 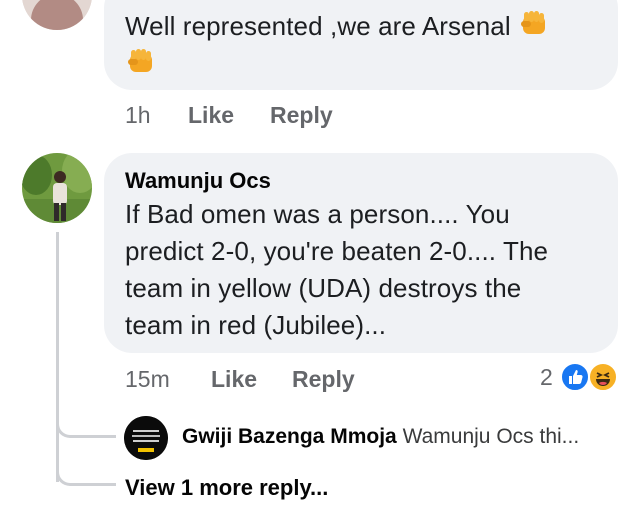 I want to click on comment-time: 1h, so click(x=138, y=115).